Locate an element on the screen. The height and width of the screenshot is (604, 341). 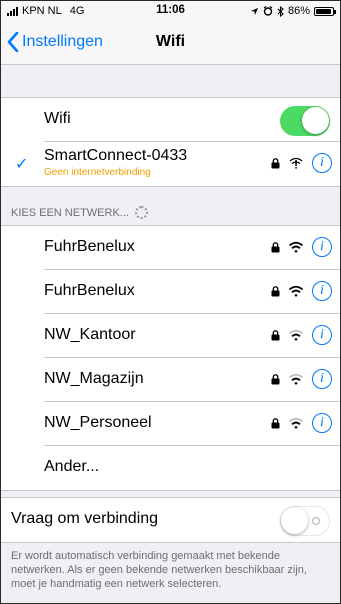
navigation-bar: Instellingen Wifi is located at coordinates (170, 43).